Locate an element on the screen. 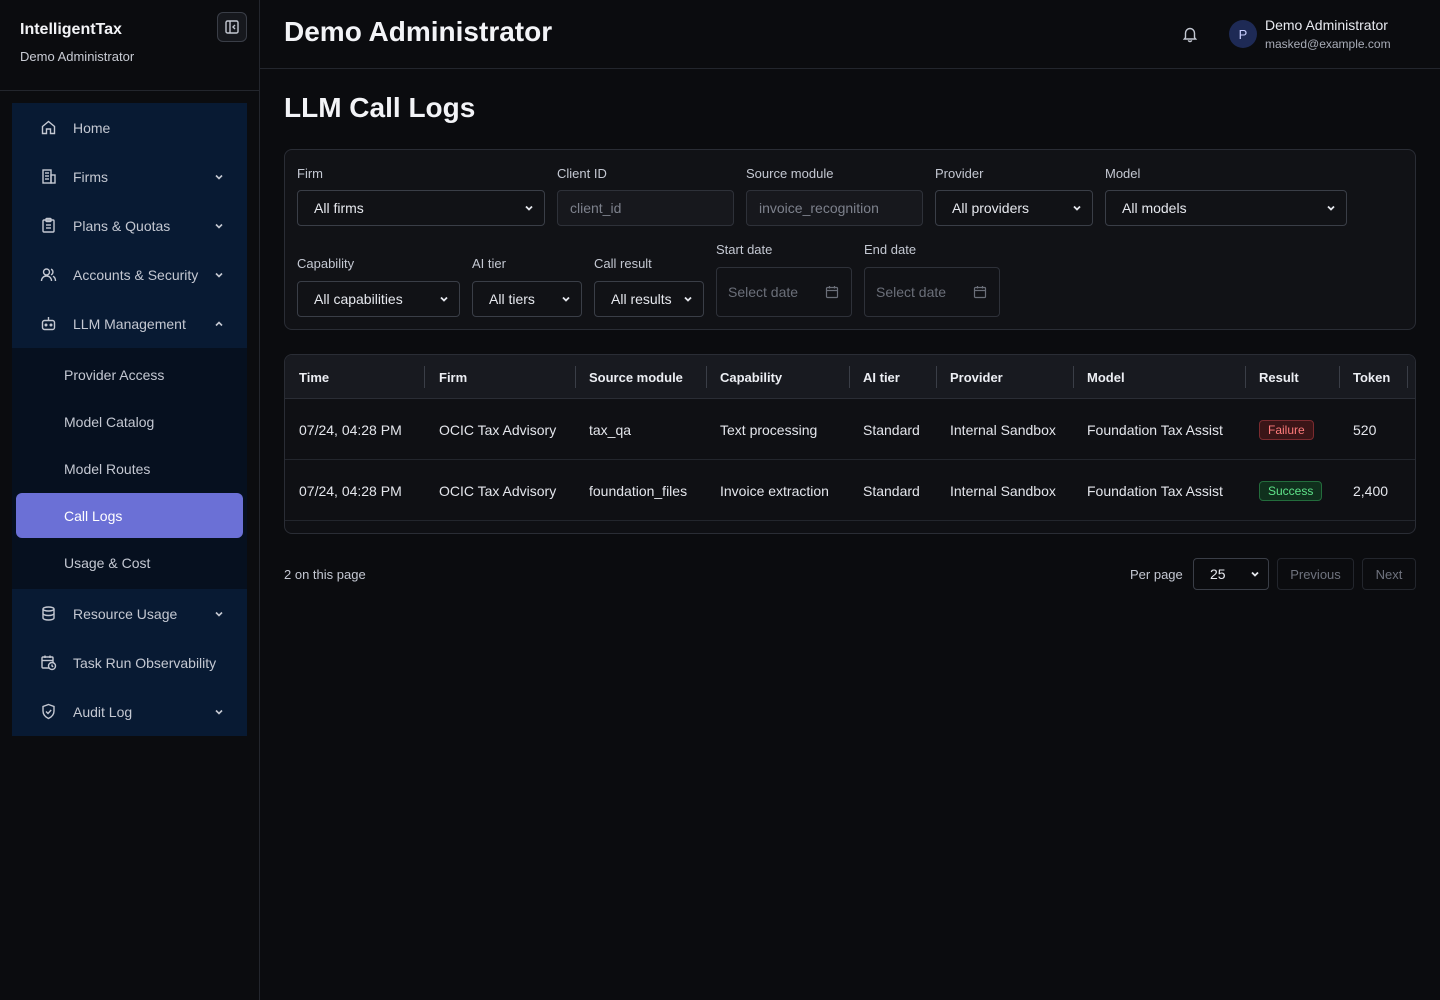 The height and width of the screenshot is (1000, 1440). sidebar-subitem-call-logs: Call Logs is located at coordinates (129, 515).